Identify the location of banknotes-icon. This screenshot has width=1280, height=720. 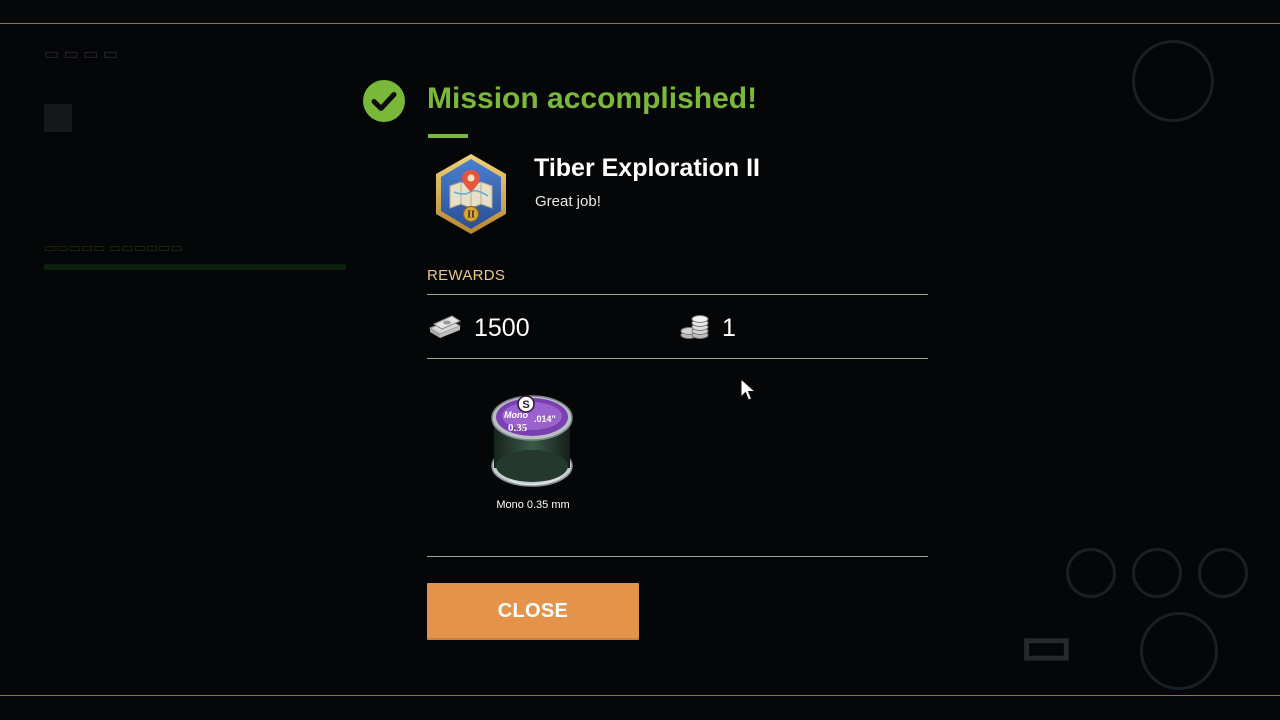
(445, 326).